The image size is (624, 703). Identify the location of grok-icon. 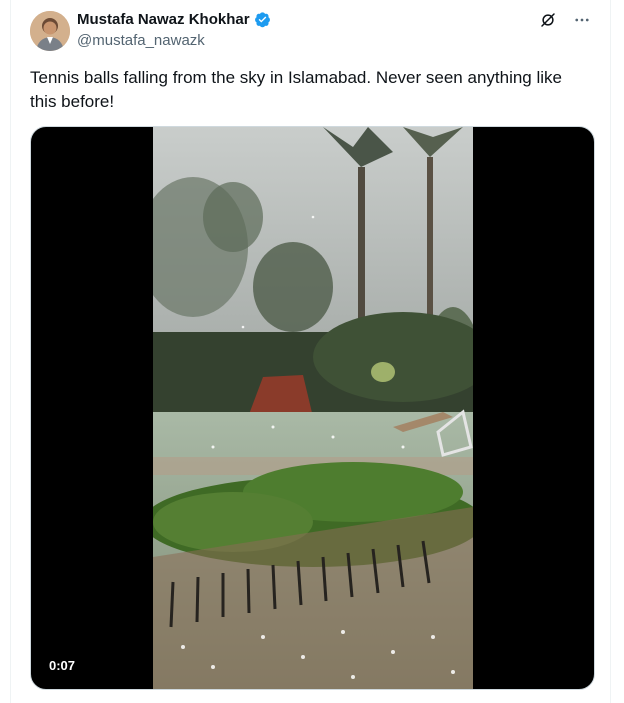
(548, 20).